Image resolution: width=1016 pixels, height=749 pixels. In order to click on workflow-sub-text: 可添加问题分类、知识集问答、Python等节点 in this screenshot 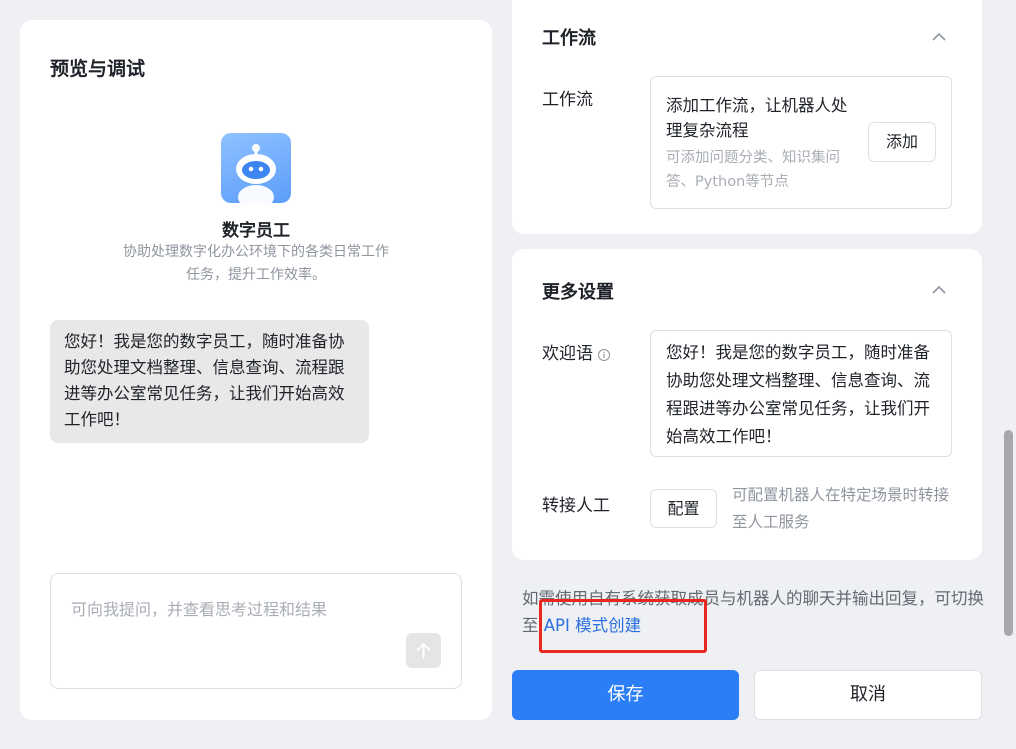, I will do `click(753, 170)`.